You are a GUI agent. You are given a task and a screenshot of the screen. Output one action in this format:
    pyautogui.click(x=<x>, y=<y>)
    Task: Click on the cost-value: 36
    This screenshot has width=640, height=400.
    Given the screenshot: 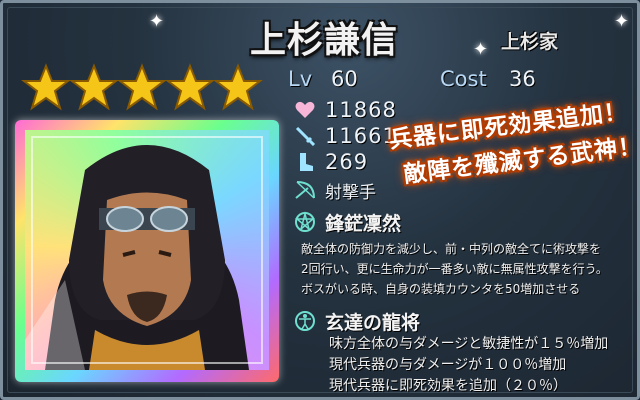 What is the action you would take?
    pyautogui.click(x=522, y=79)
    